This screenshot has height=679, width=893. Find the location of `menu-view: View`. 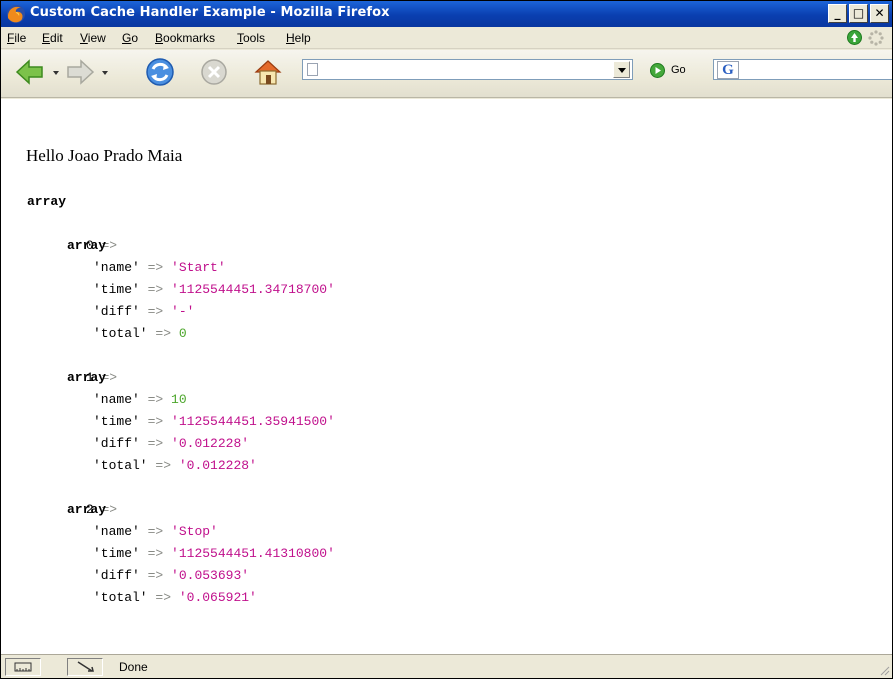

menu-view: View is located at coordinates (93, 38).